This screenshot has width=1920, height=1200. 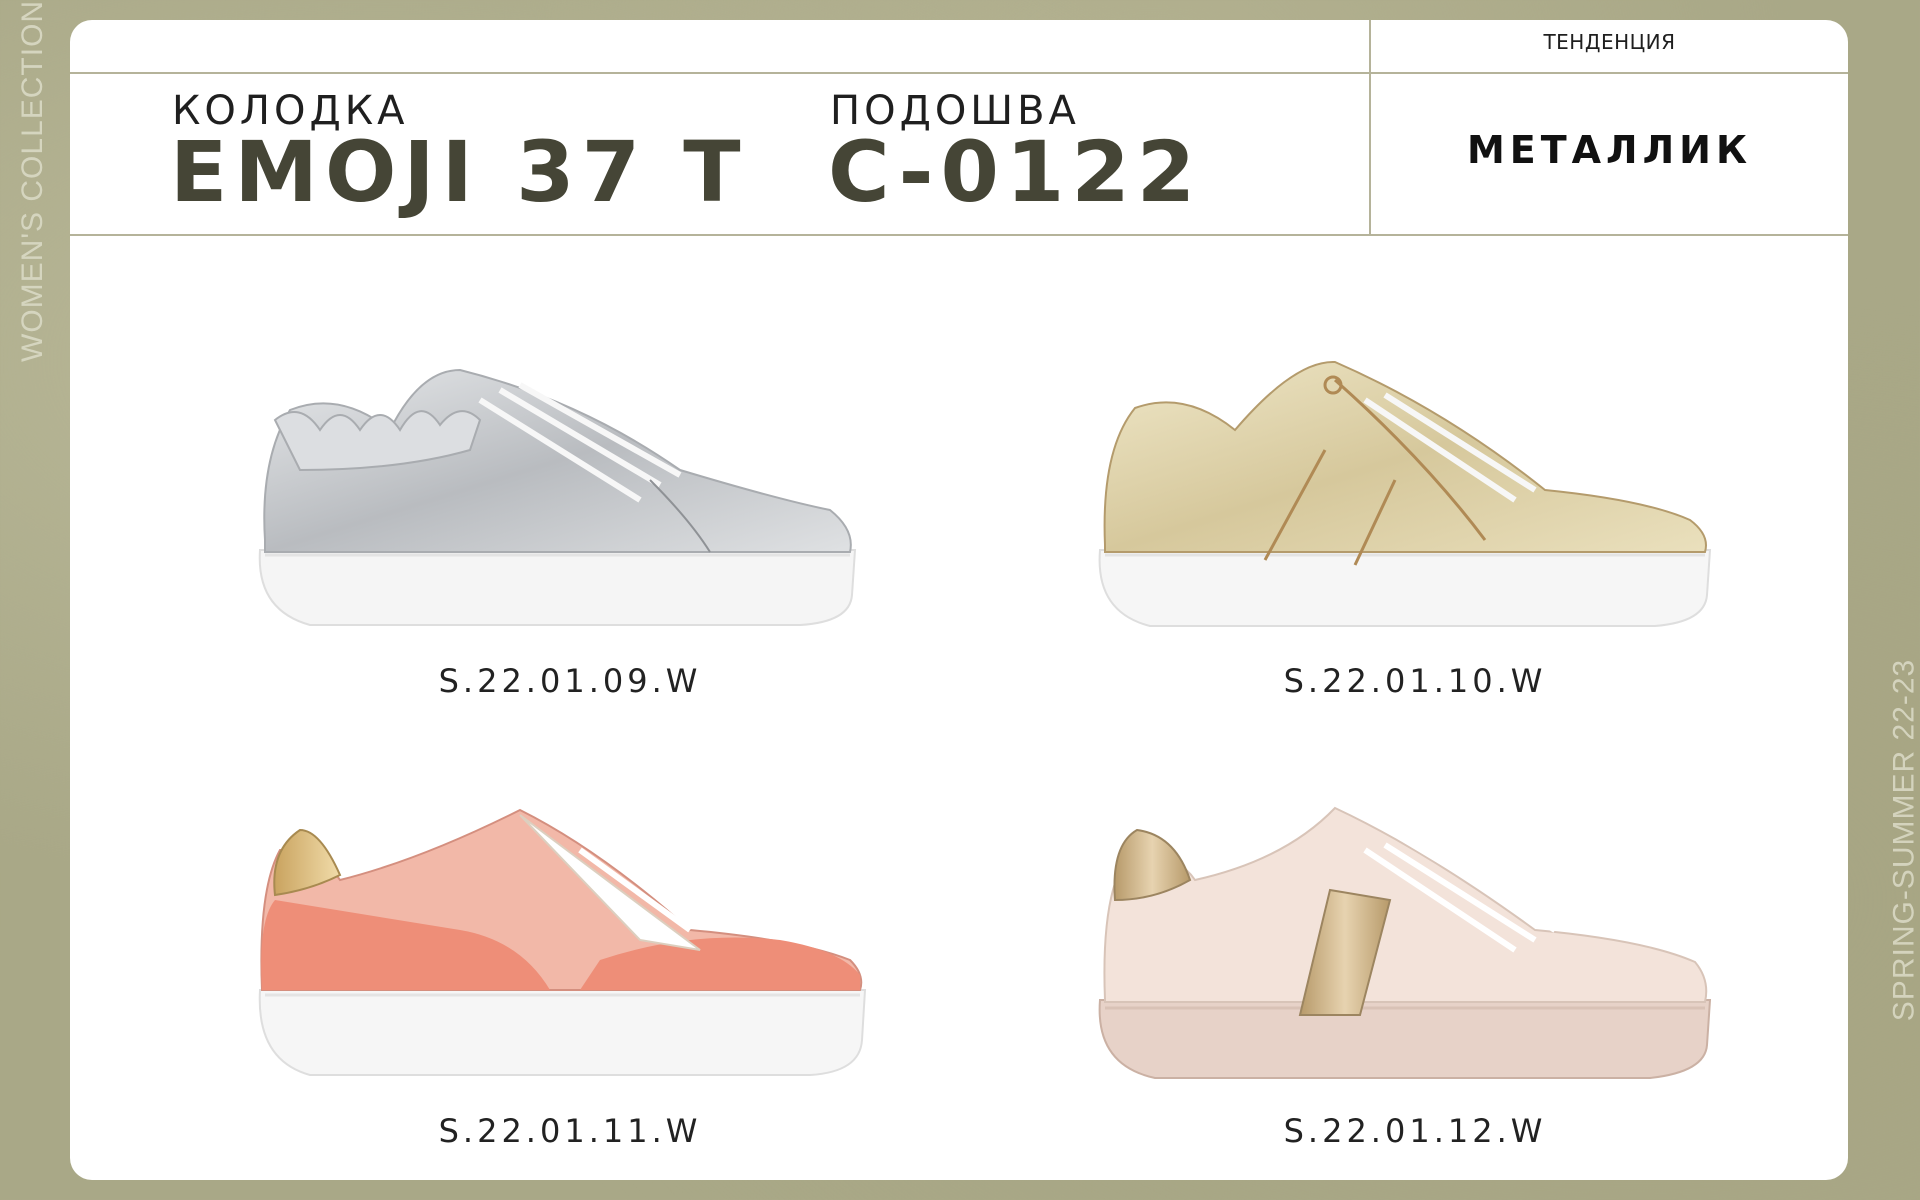 I want to click on coral-pink-sneaker-gold-heel-image, so click(x=562, y=942).